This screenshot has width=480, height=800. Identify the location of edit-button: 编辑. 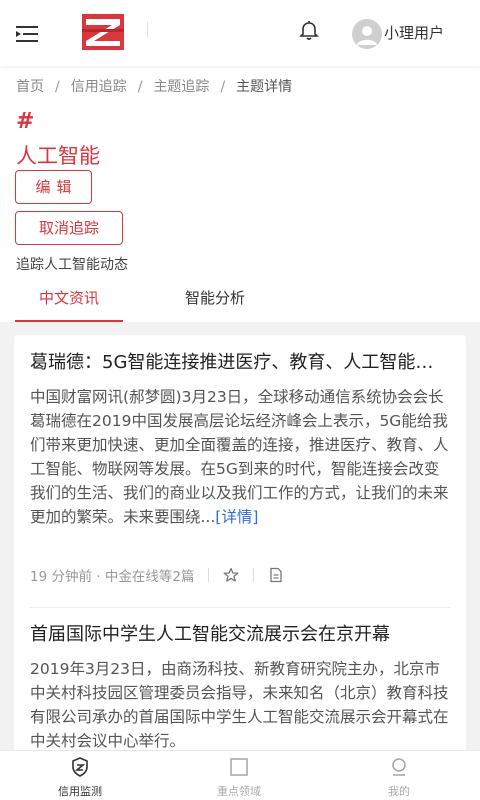
(53, 187).